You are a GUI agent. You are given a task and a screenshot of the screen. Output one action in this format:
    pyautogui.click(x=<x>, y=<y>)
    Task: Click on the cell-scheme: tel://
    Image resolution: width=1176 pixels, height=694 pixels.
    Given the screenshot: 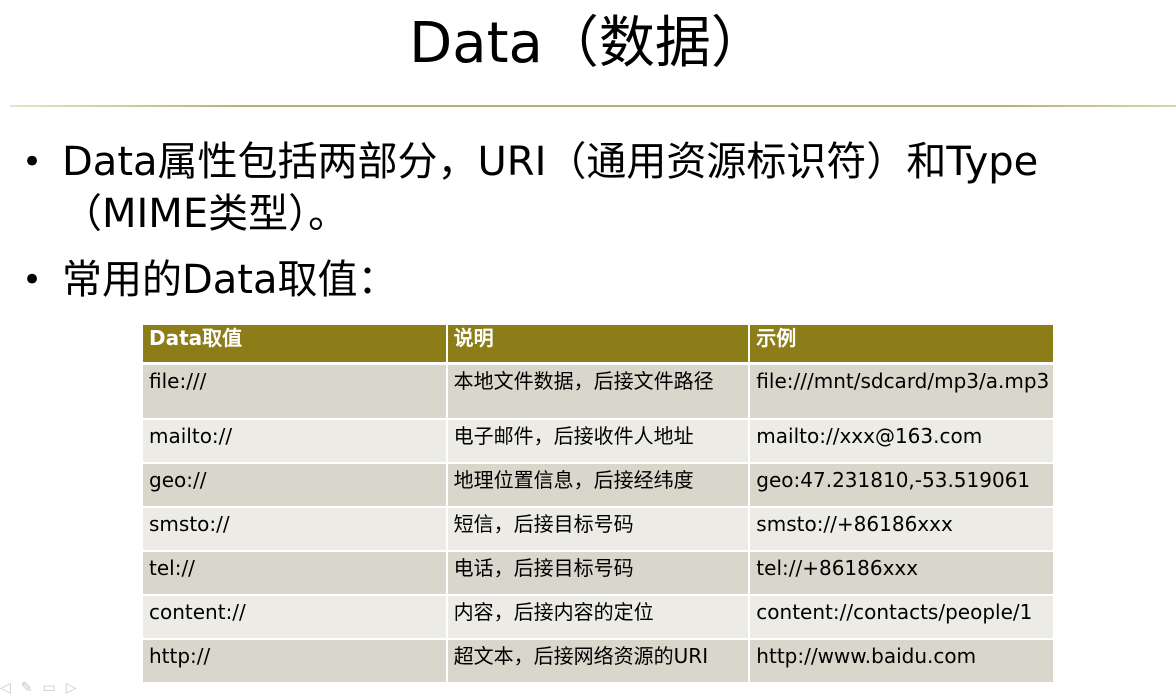 What is the action you would take?
    pyautogui.click(x=295, y=573)
    